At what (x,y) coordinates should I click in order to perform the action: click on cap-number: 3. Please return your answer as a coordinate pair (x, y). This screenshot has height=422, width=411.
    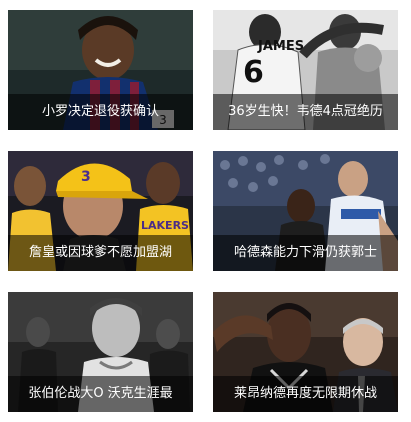
    Looking at the image, I should click on (86, 177).